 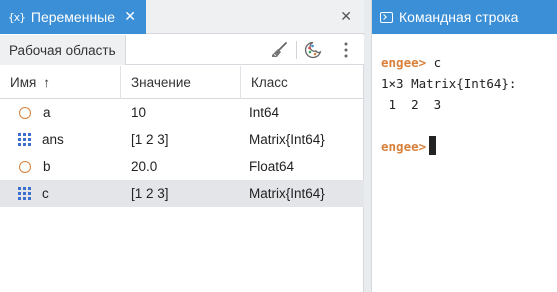 What do you see at coordinates (459, 17) in the screenshot?
I see `tab-command-line-label: Командная строка` at bounding box center [459, 17].